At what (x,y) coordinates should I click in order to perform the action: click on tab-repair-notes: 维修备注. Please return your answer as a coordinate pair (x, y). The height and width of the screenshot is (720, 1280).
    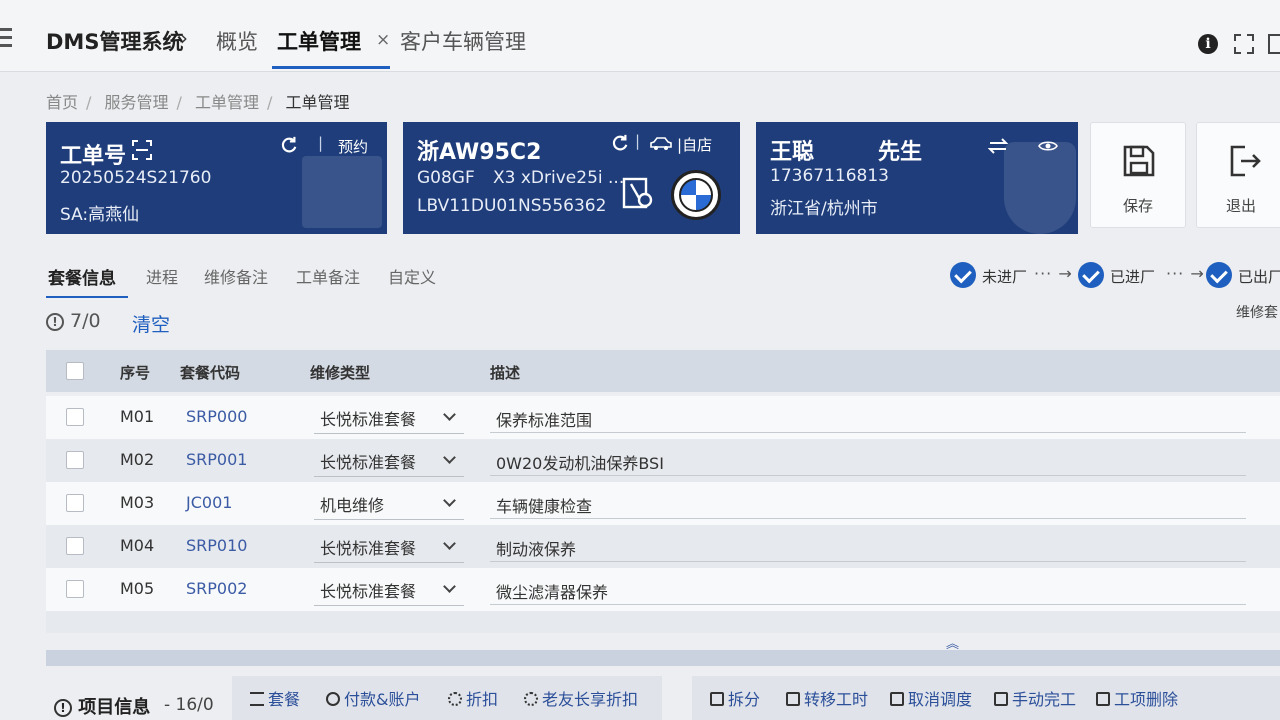
    Looking at the image, I should click on (236, 276).